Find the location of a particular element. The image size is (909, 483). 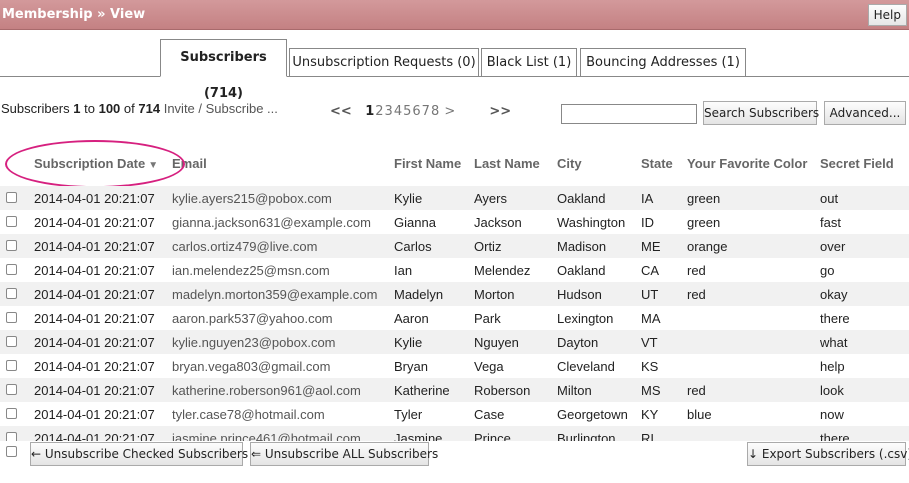

cell-state: CA is located at coordinates (650, 270).